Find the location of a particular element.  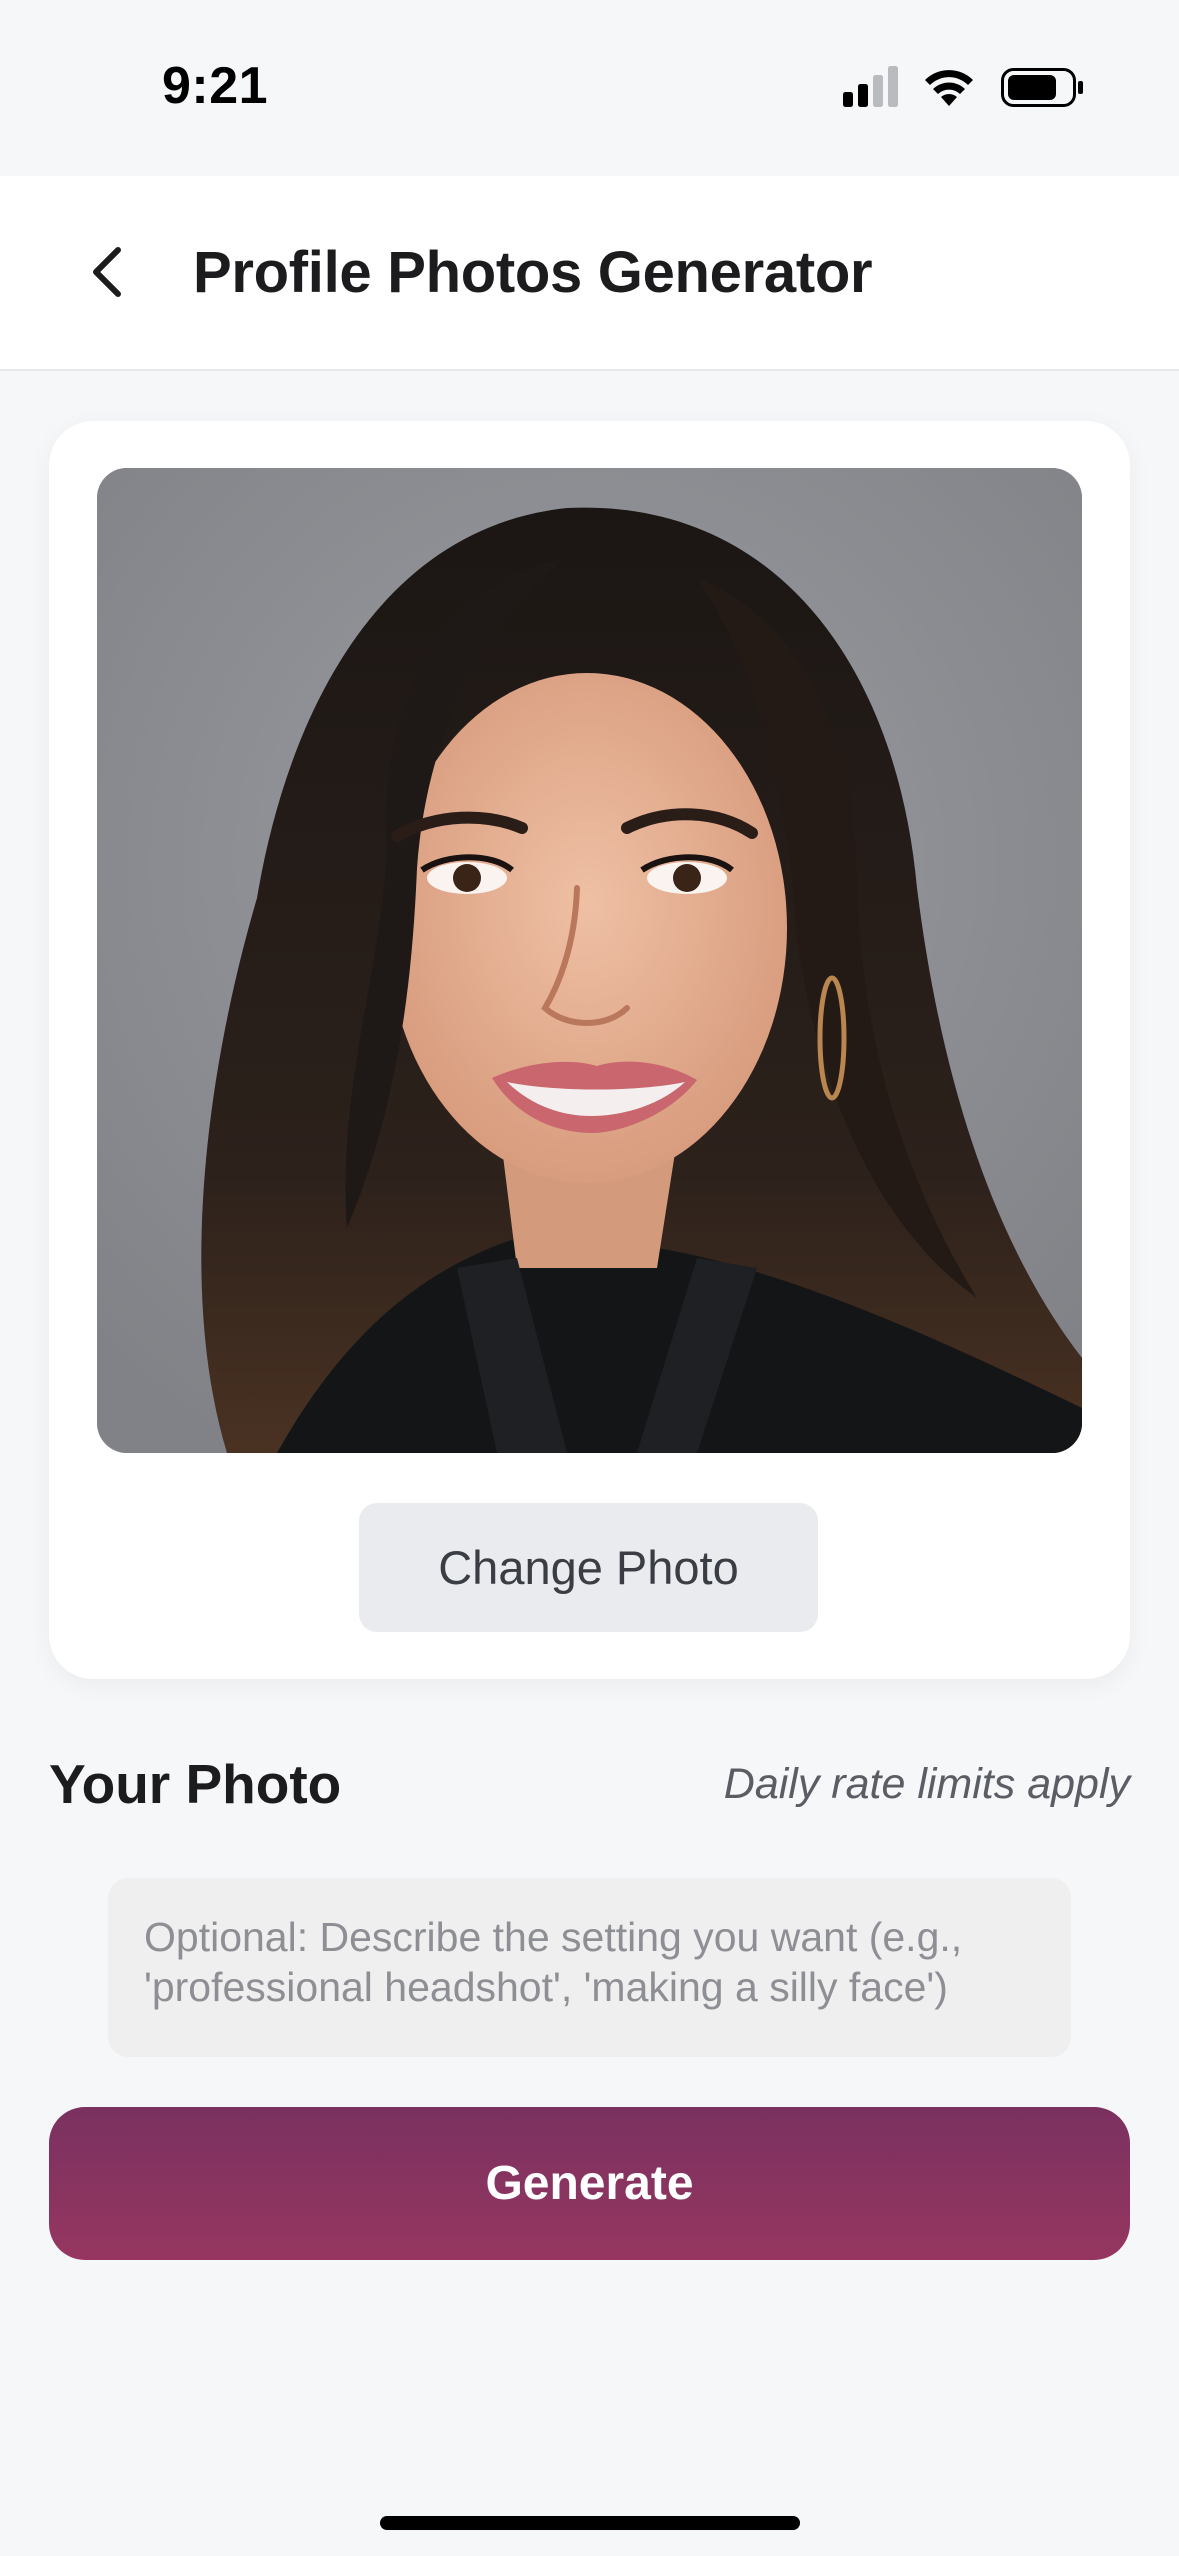

page-title: Profile Photos Generator is located at coordinates (533, 272).